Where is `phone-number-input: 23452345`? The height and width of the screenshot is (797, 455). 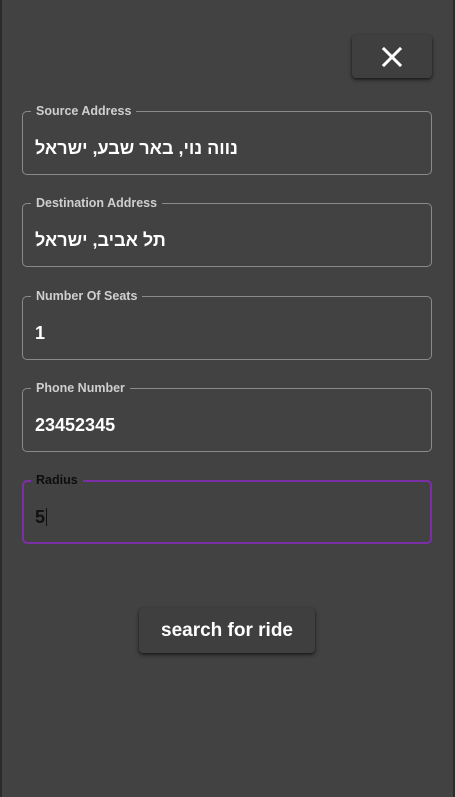
phone-number-input: 23452345 is located at coordinates (75, 425).